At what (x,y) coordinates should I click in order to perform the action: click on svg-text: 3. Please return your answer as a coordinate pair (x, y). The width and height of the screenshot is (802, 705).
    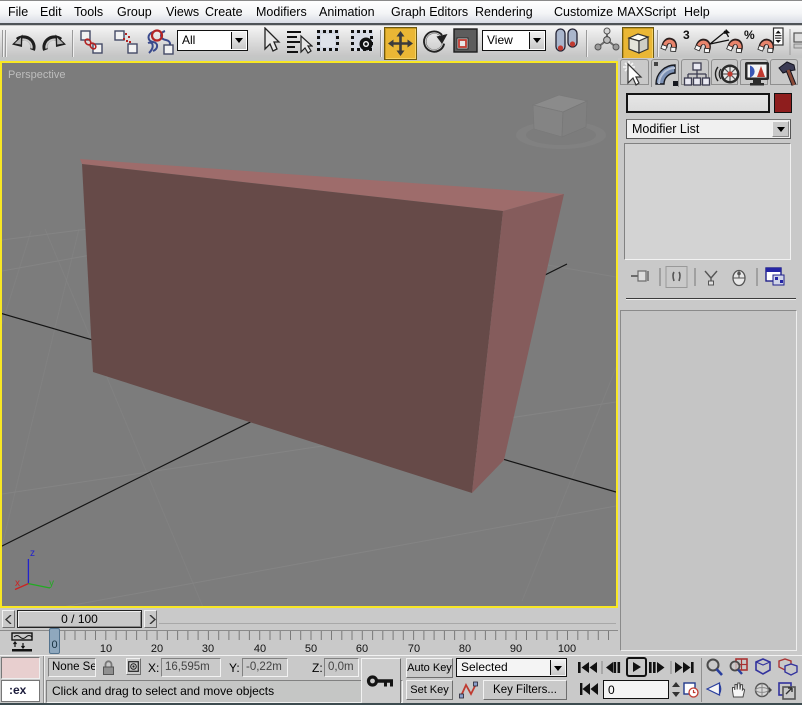
    Looking at the image, I should click on (686, 35).